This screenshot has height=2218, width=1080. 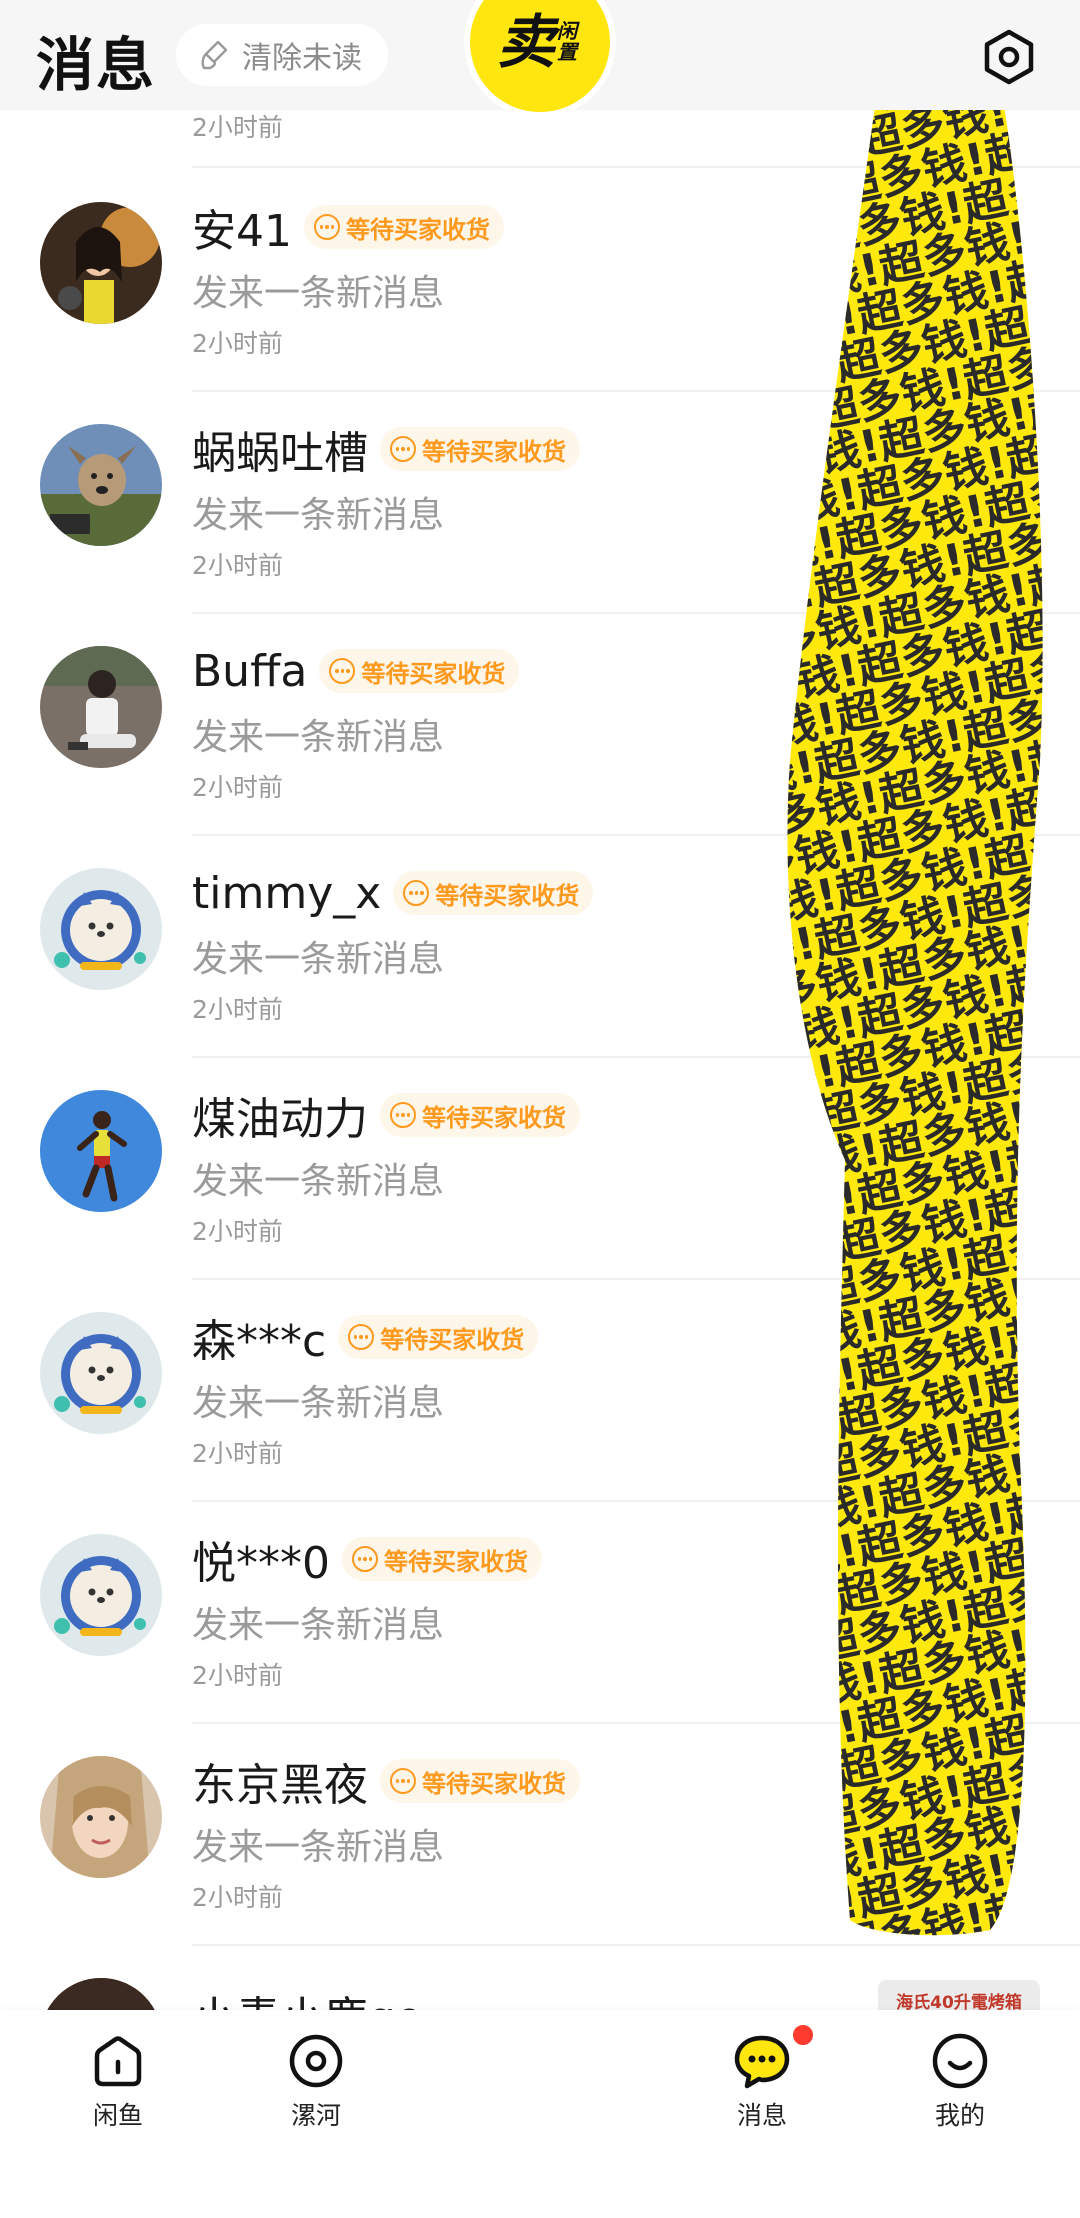 What do you see at coordinates (540, 2114) in the screenshot?
I see `bottom-nav: 闲鱼 漯河 消息 我的` at bounding box center [540, 2114].